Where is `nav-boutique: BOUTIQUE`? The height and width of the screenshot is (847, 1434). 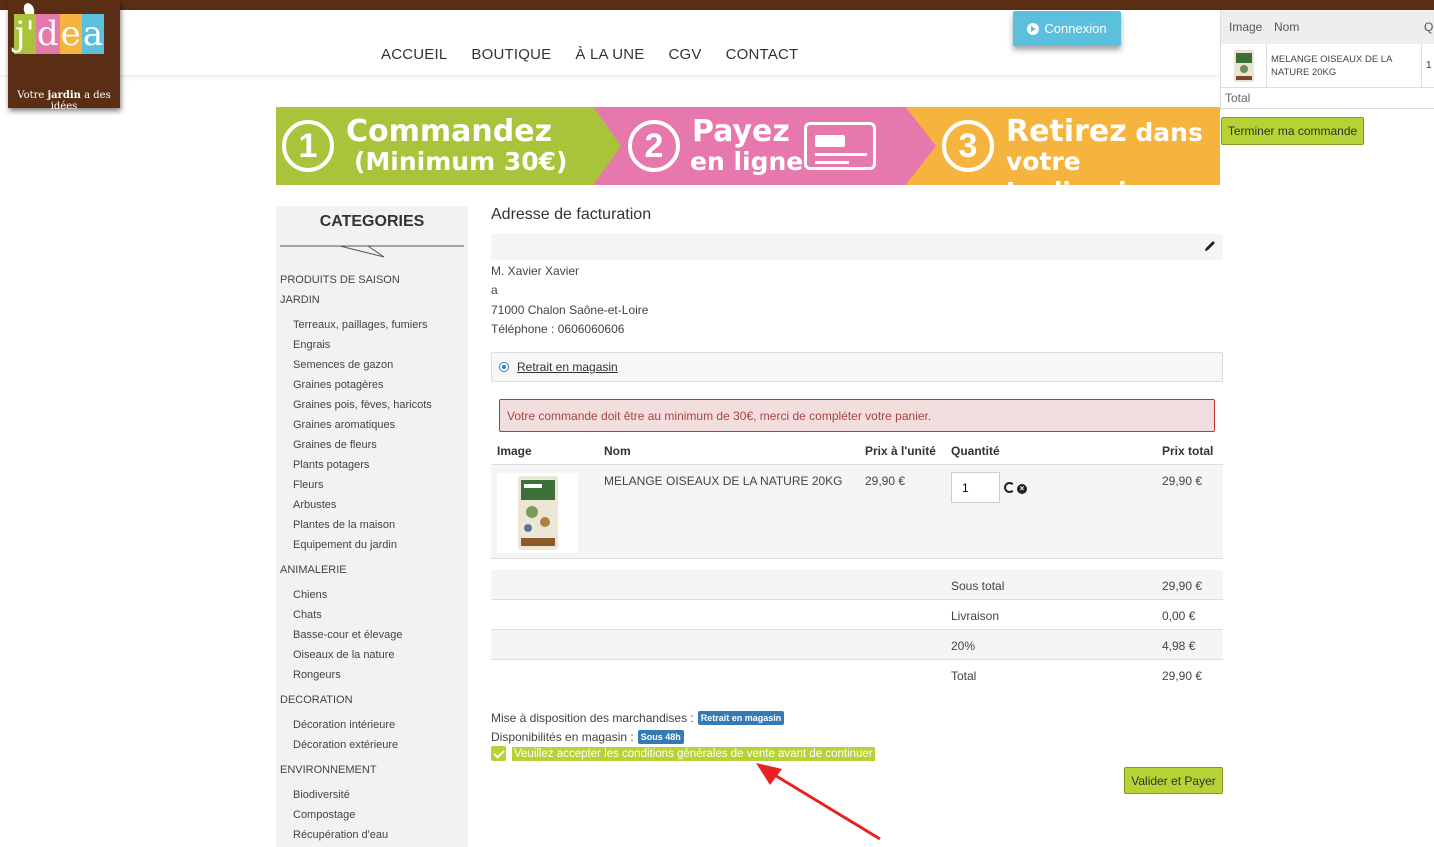 nav-boutique: BOUTIQUE is located at coordinates (511, 54).